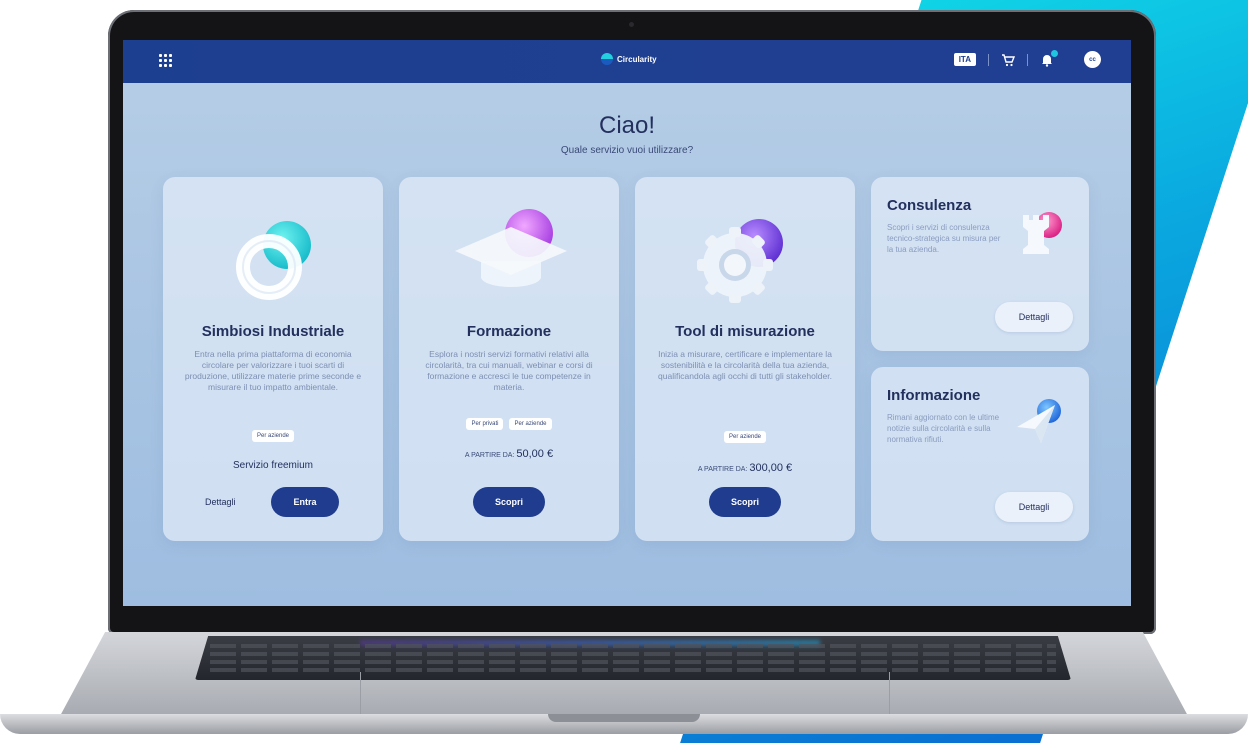 This screenshot has width=1248, height=743. I want to click on price: A PARTIRE DA: 300,00 €, so click(745, 468).